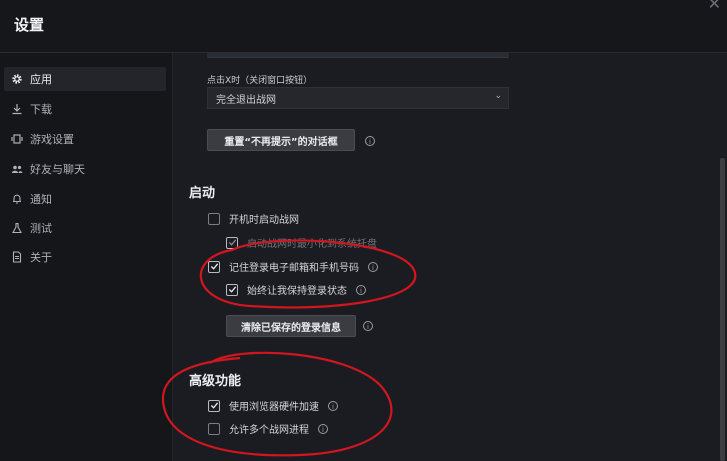 This screenshot has width=727, height=461. Describe the element at coordinates (17, 199) in the screenshot. I see `bell-icon` at that location.